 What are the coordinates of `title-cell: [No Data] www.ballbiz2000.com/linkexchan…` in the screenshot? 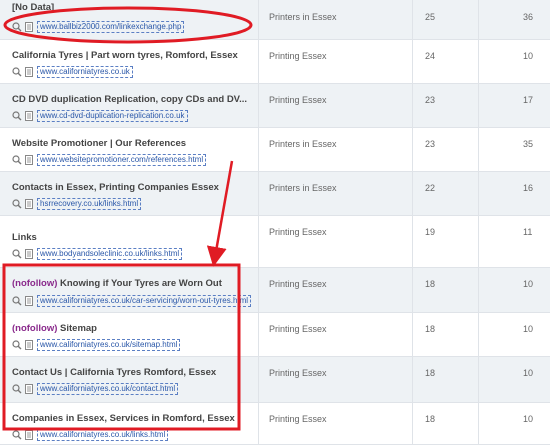 It's located at (129, 19).